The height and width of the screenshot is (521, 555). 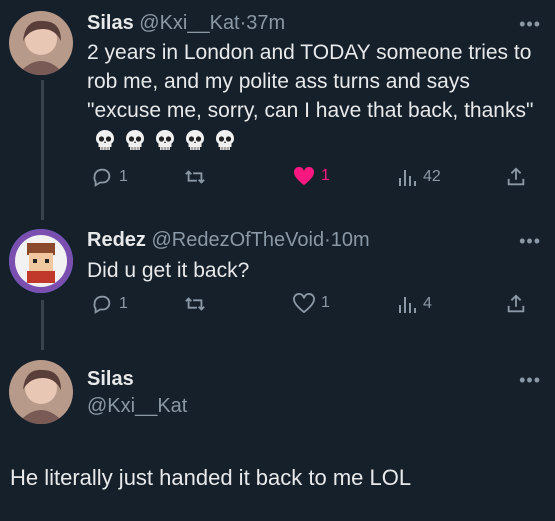 I want to click on tweet-text: Did u get it back?, so click(x=168, y=270).